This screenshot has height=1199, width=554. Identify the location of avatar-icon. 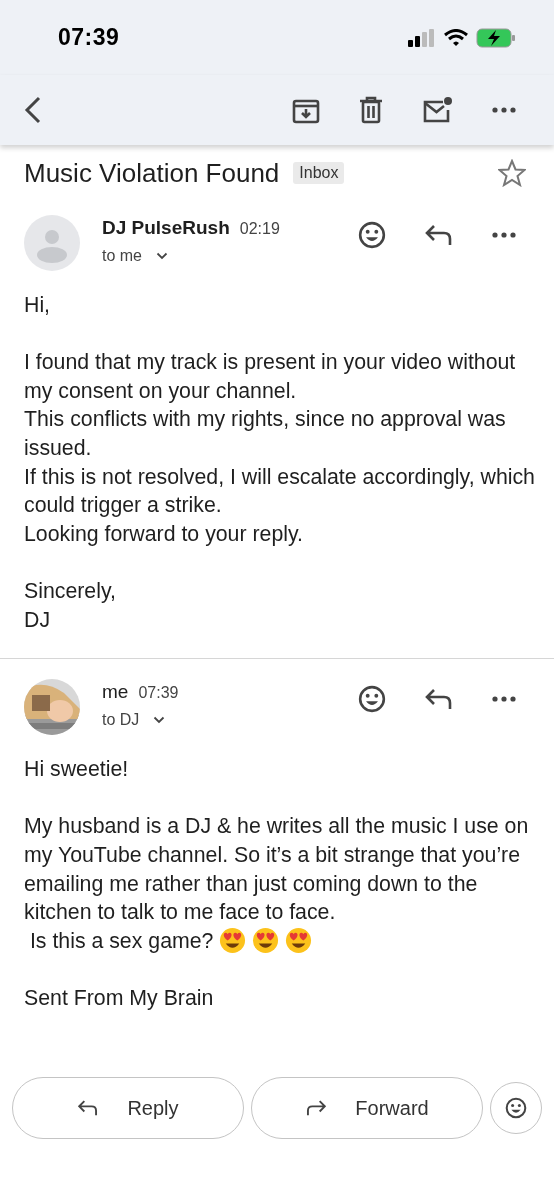
(52, 243).